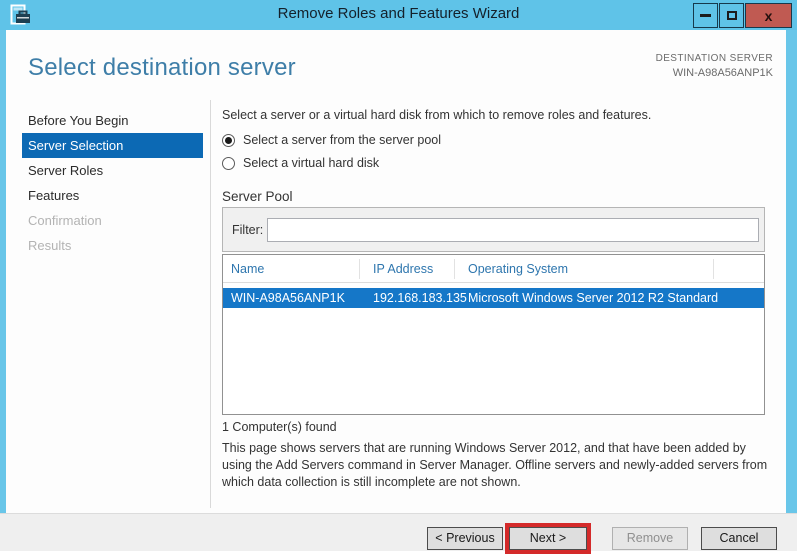 This screenshot has width=797, height=554. What do you see at coordinates (50, 245) in the screenshot?
I see `sidebar-item-results: Results` at bounding box center [50, 245].